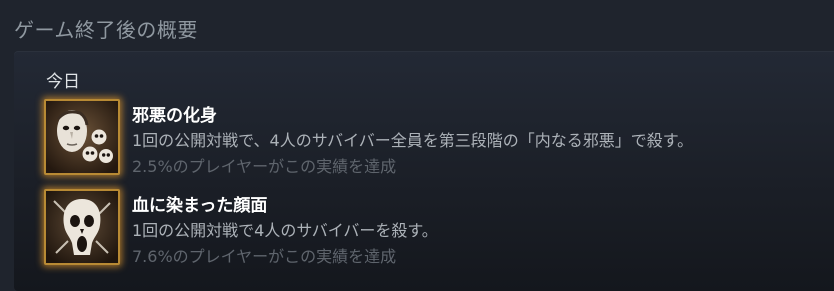 This screenshot has height=291, width=834. Describe the element at coordinates (174, 116) in the screenshot. I see `achievement-name: 邪悪の化身` at that location.